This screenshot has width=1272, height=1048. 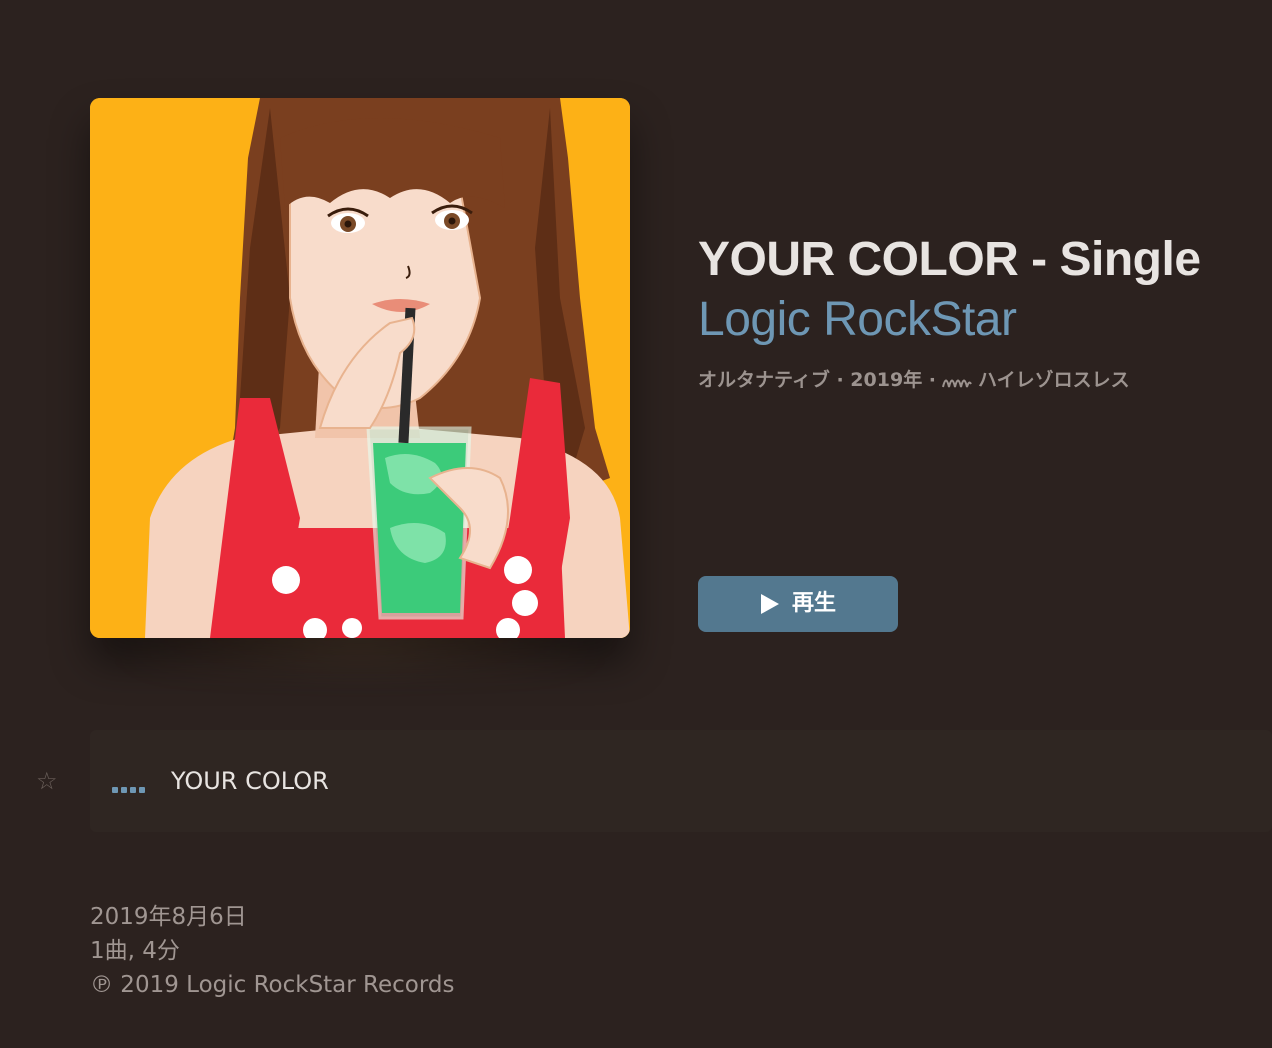 I want to click on album-artist-link: Logic RockStar, so click(x=857, y=320).